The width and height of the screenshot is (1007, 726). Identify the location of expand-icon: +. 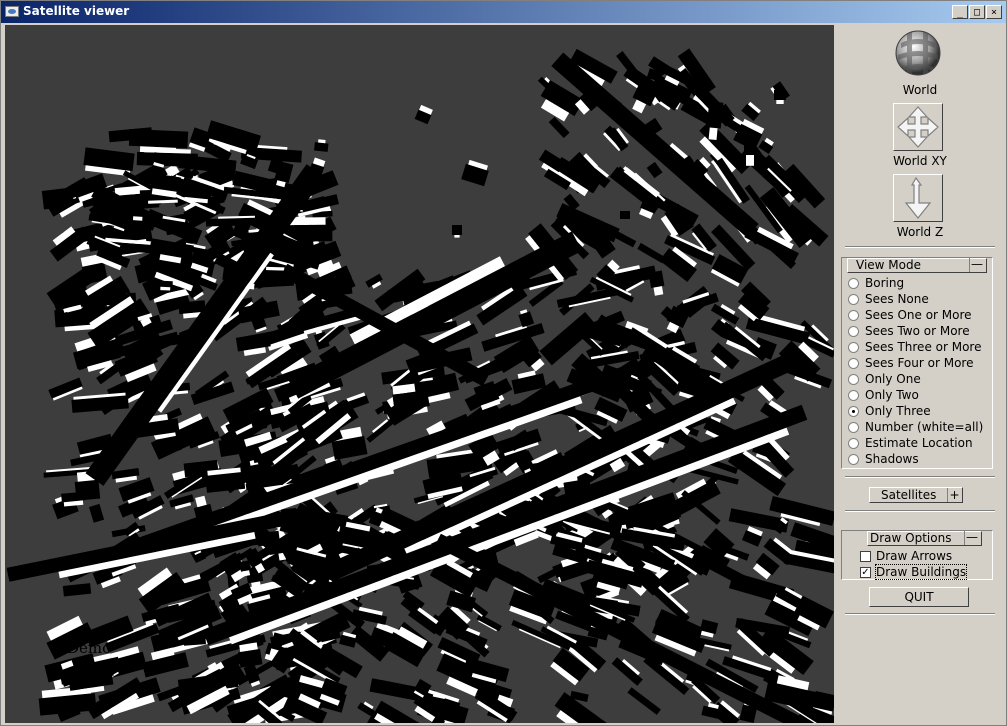
(954, 495).